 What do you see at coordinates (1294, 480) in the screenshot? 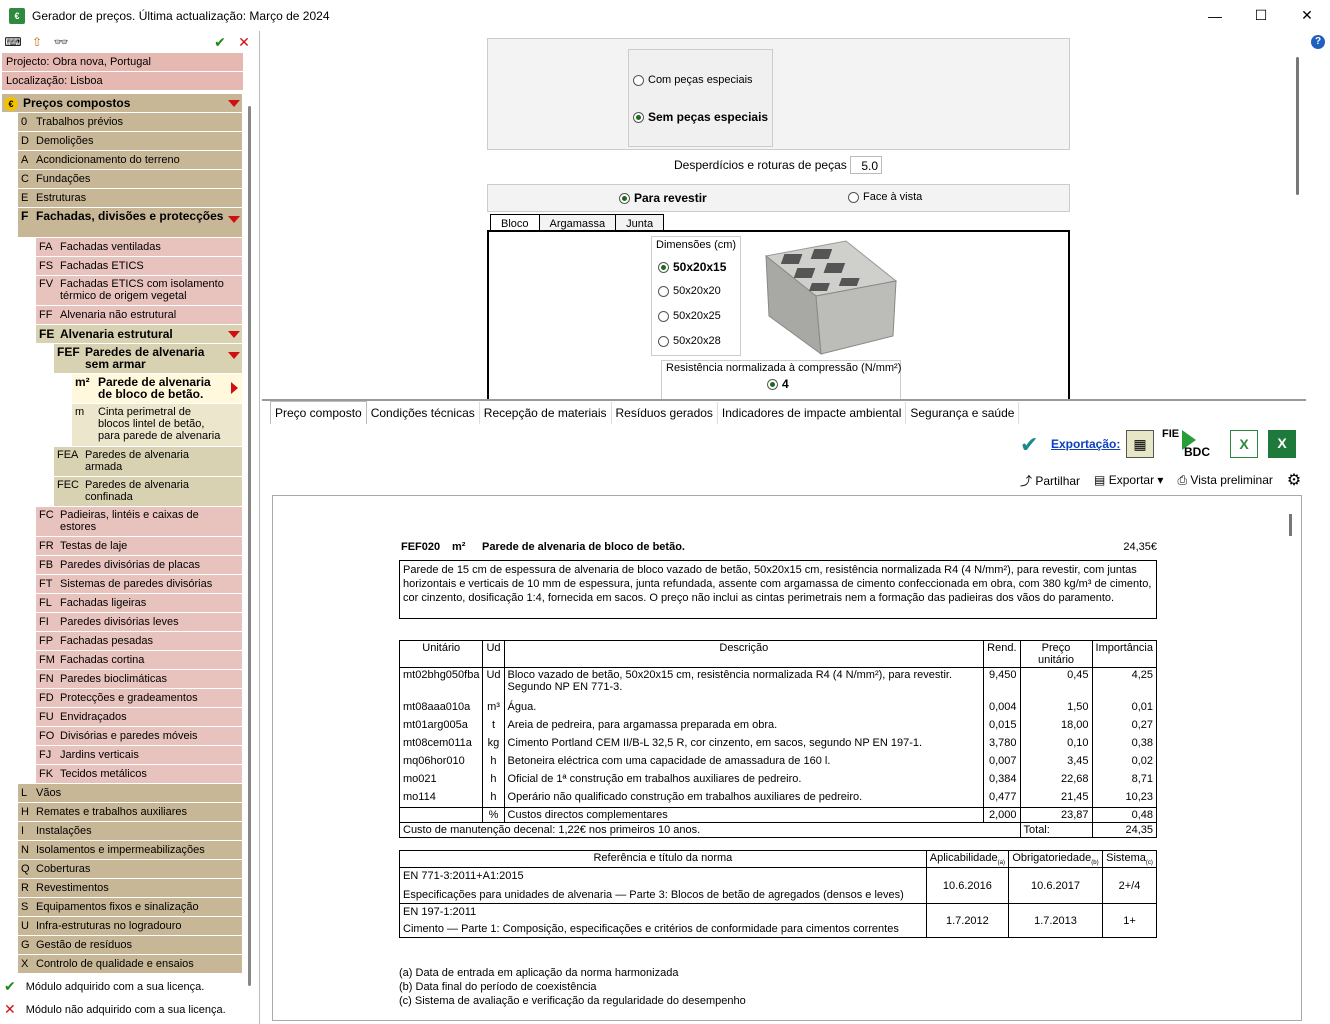
I see `settings-icon: ⚙` at bounding box center [1294, 480].